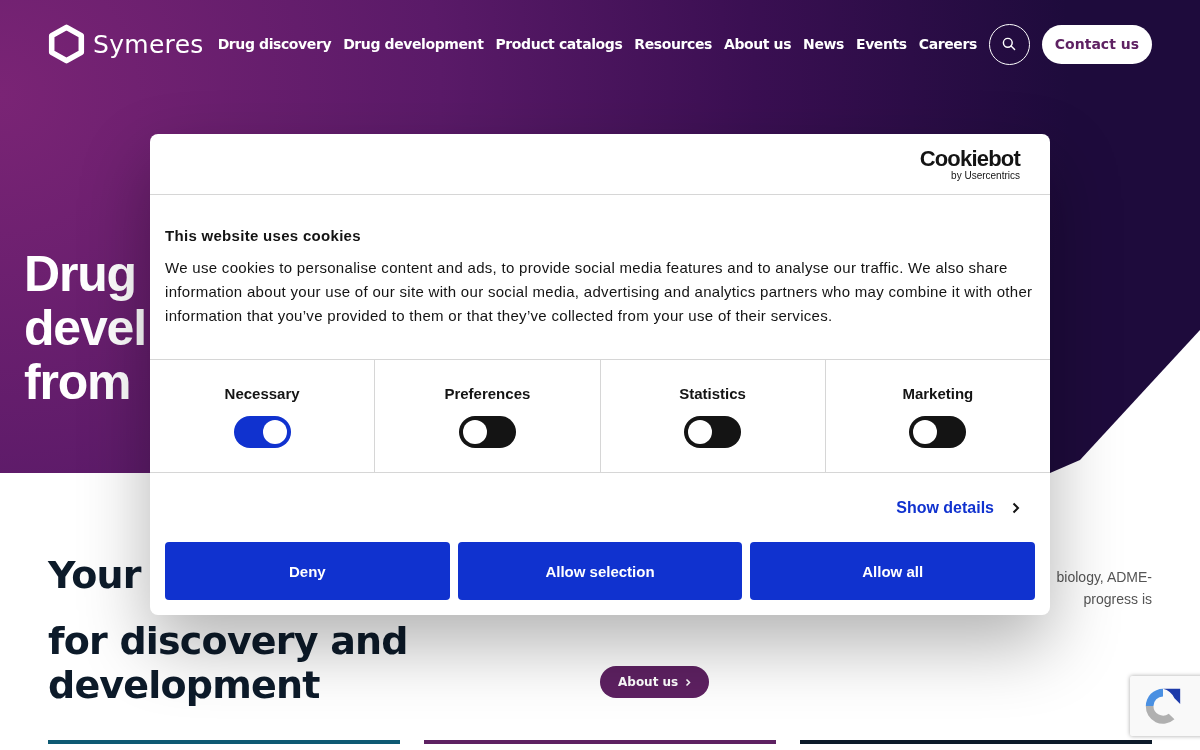  Describe the element at coordinates (881, 44) in the screenshot. I see `nav-link: Events` at that location.